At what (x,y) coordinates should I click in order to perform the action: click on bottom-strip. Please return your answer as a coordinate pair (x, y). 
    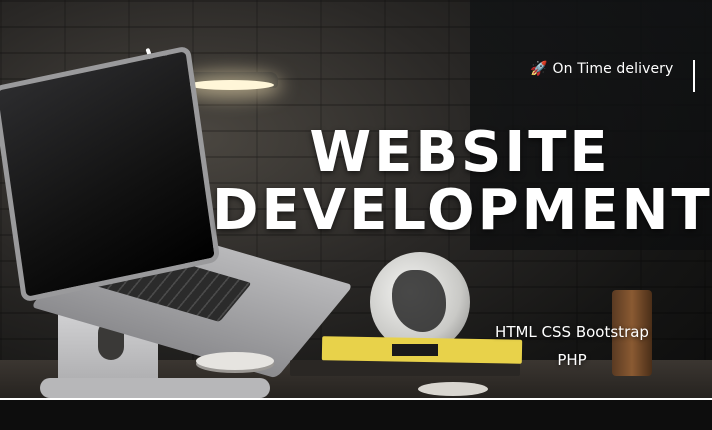
    Looking at the image, I should click on (356, 415).